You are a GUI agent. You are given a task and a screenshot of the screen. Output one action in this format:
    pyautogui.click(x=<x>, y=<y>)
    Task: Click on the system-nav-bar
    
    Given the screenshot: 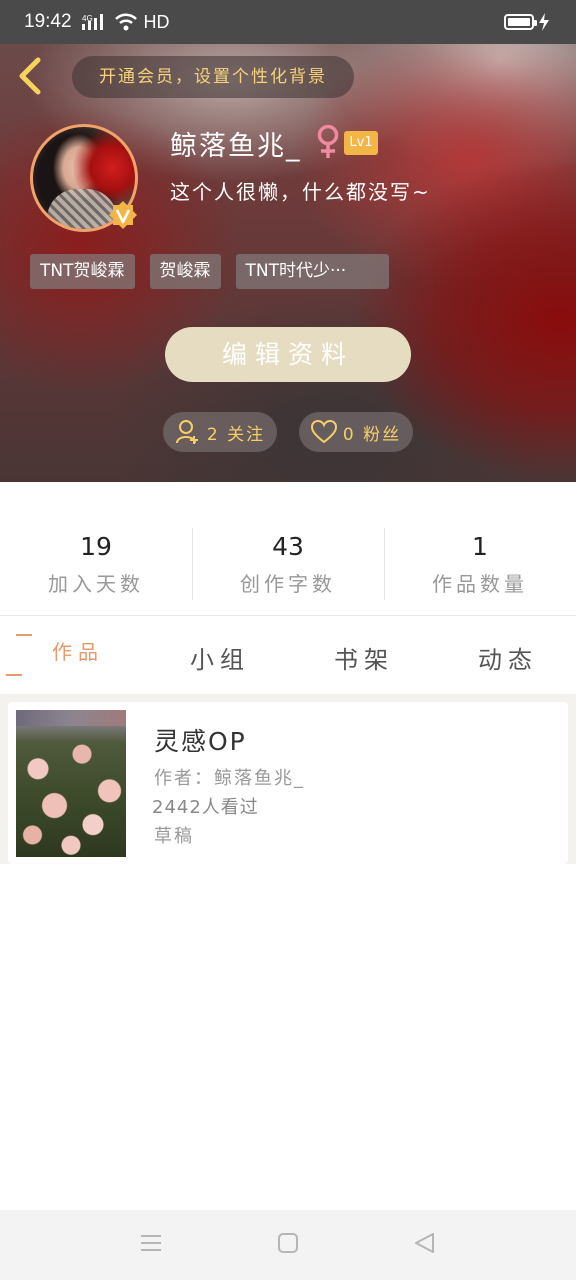 What is the action you would take?
    pyautogui.click(x=288, y=1245)
    